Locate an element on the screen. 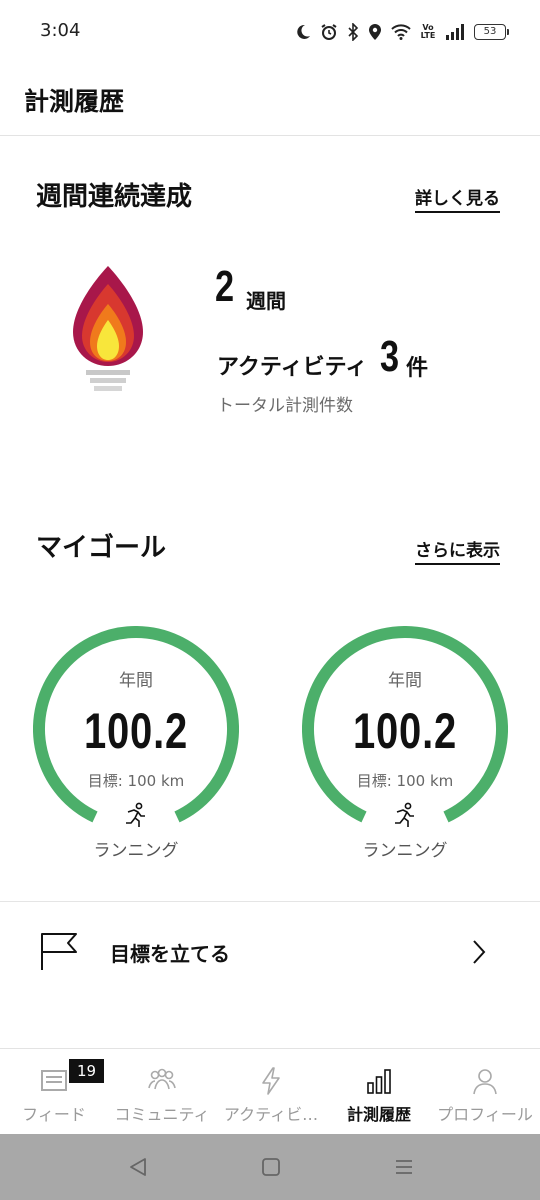 This screenshot has width=540, height=1200. activity-count-unit: 件 is located at coordinates (417, 368).